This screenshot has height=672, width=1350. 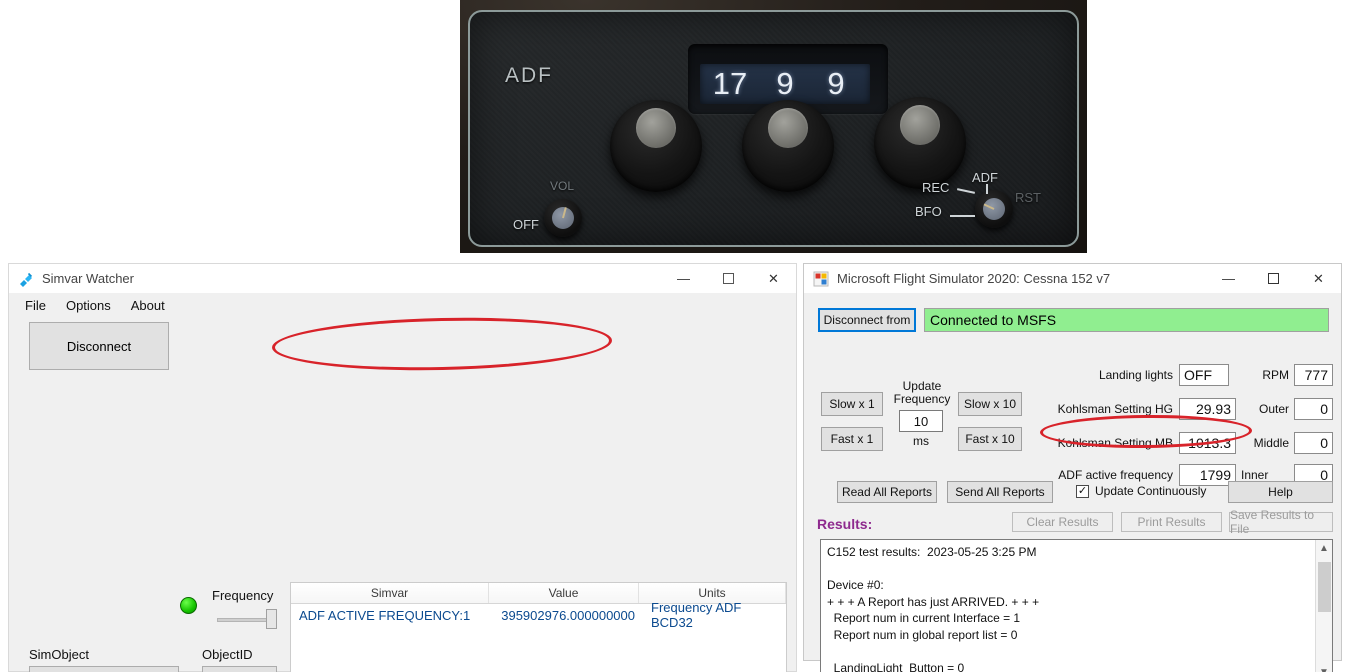 I want to click on outer-label: Outer, so click(x=1273, y=409).